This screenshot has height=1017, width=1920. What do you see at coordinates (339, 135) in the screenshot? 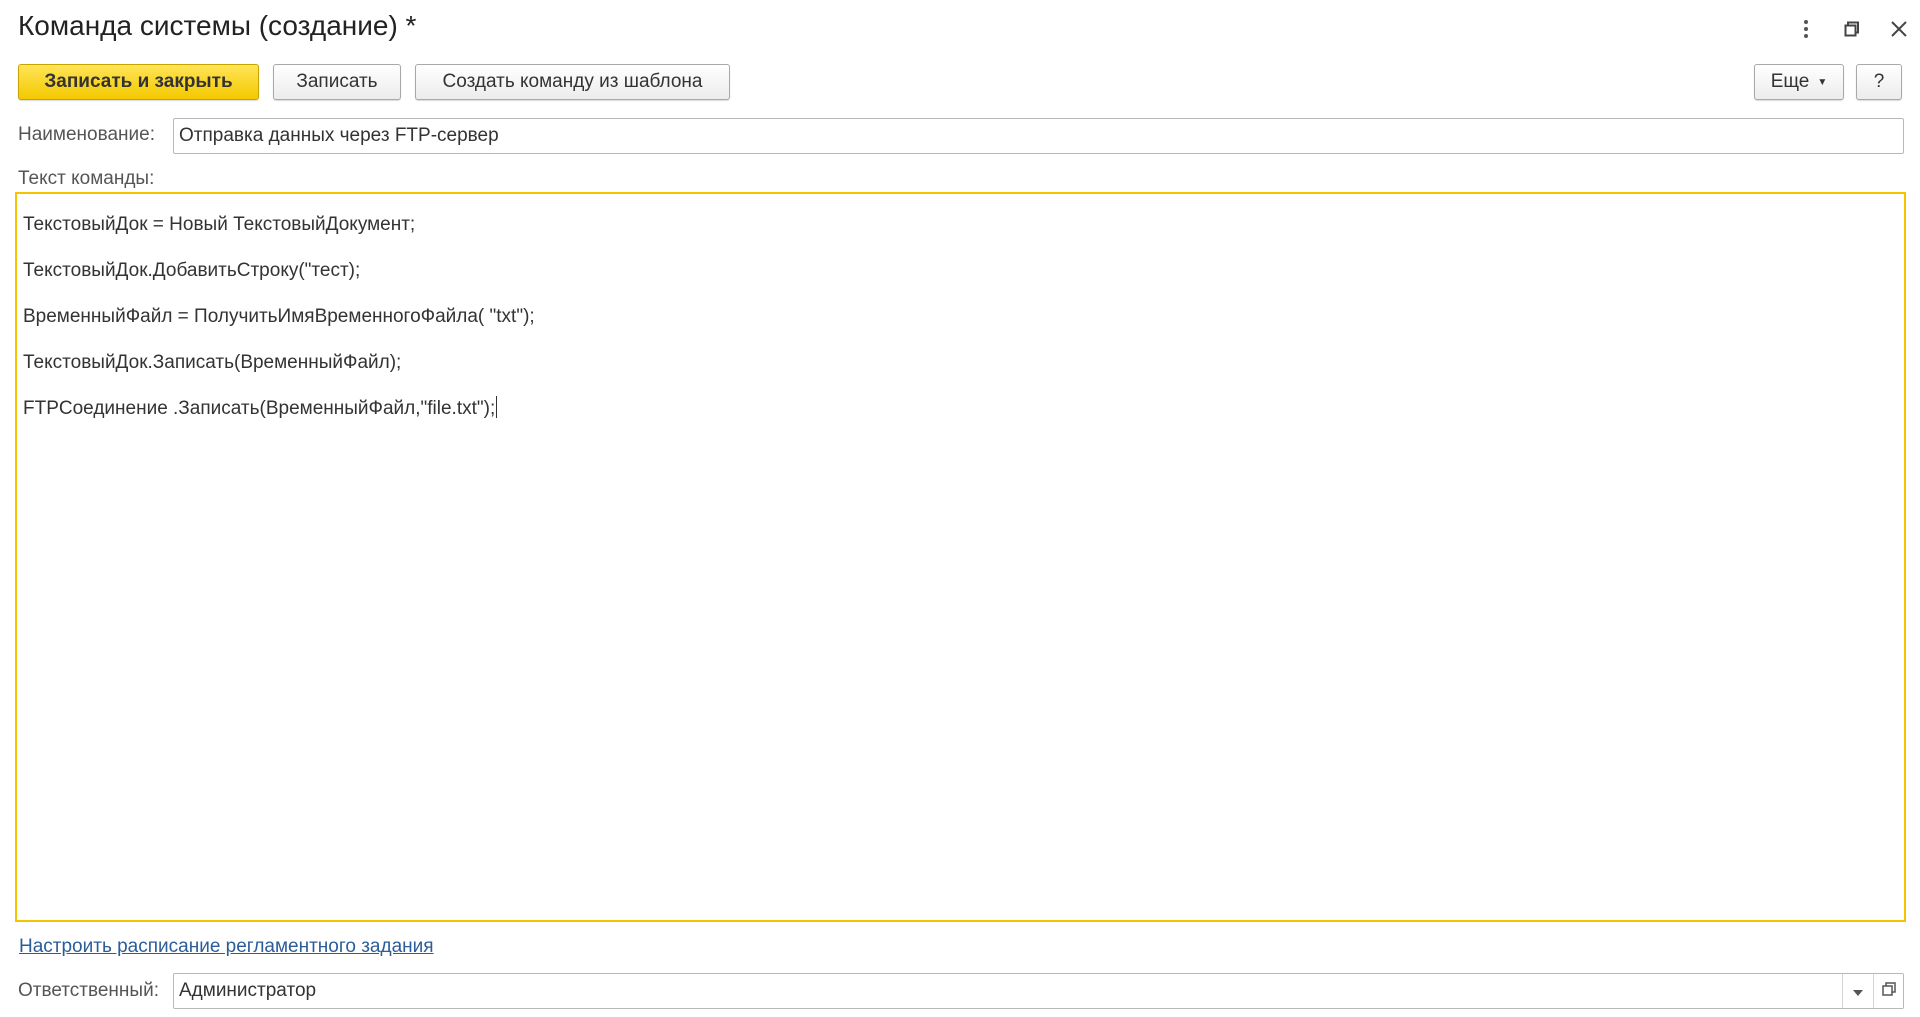
I see `name-value: Отправка данных через FTP-сервер` at bounding box center [339, 135].